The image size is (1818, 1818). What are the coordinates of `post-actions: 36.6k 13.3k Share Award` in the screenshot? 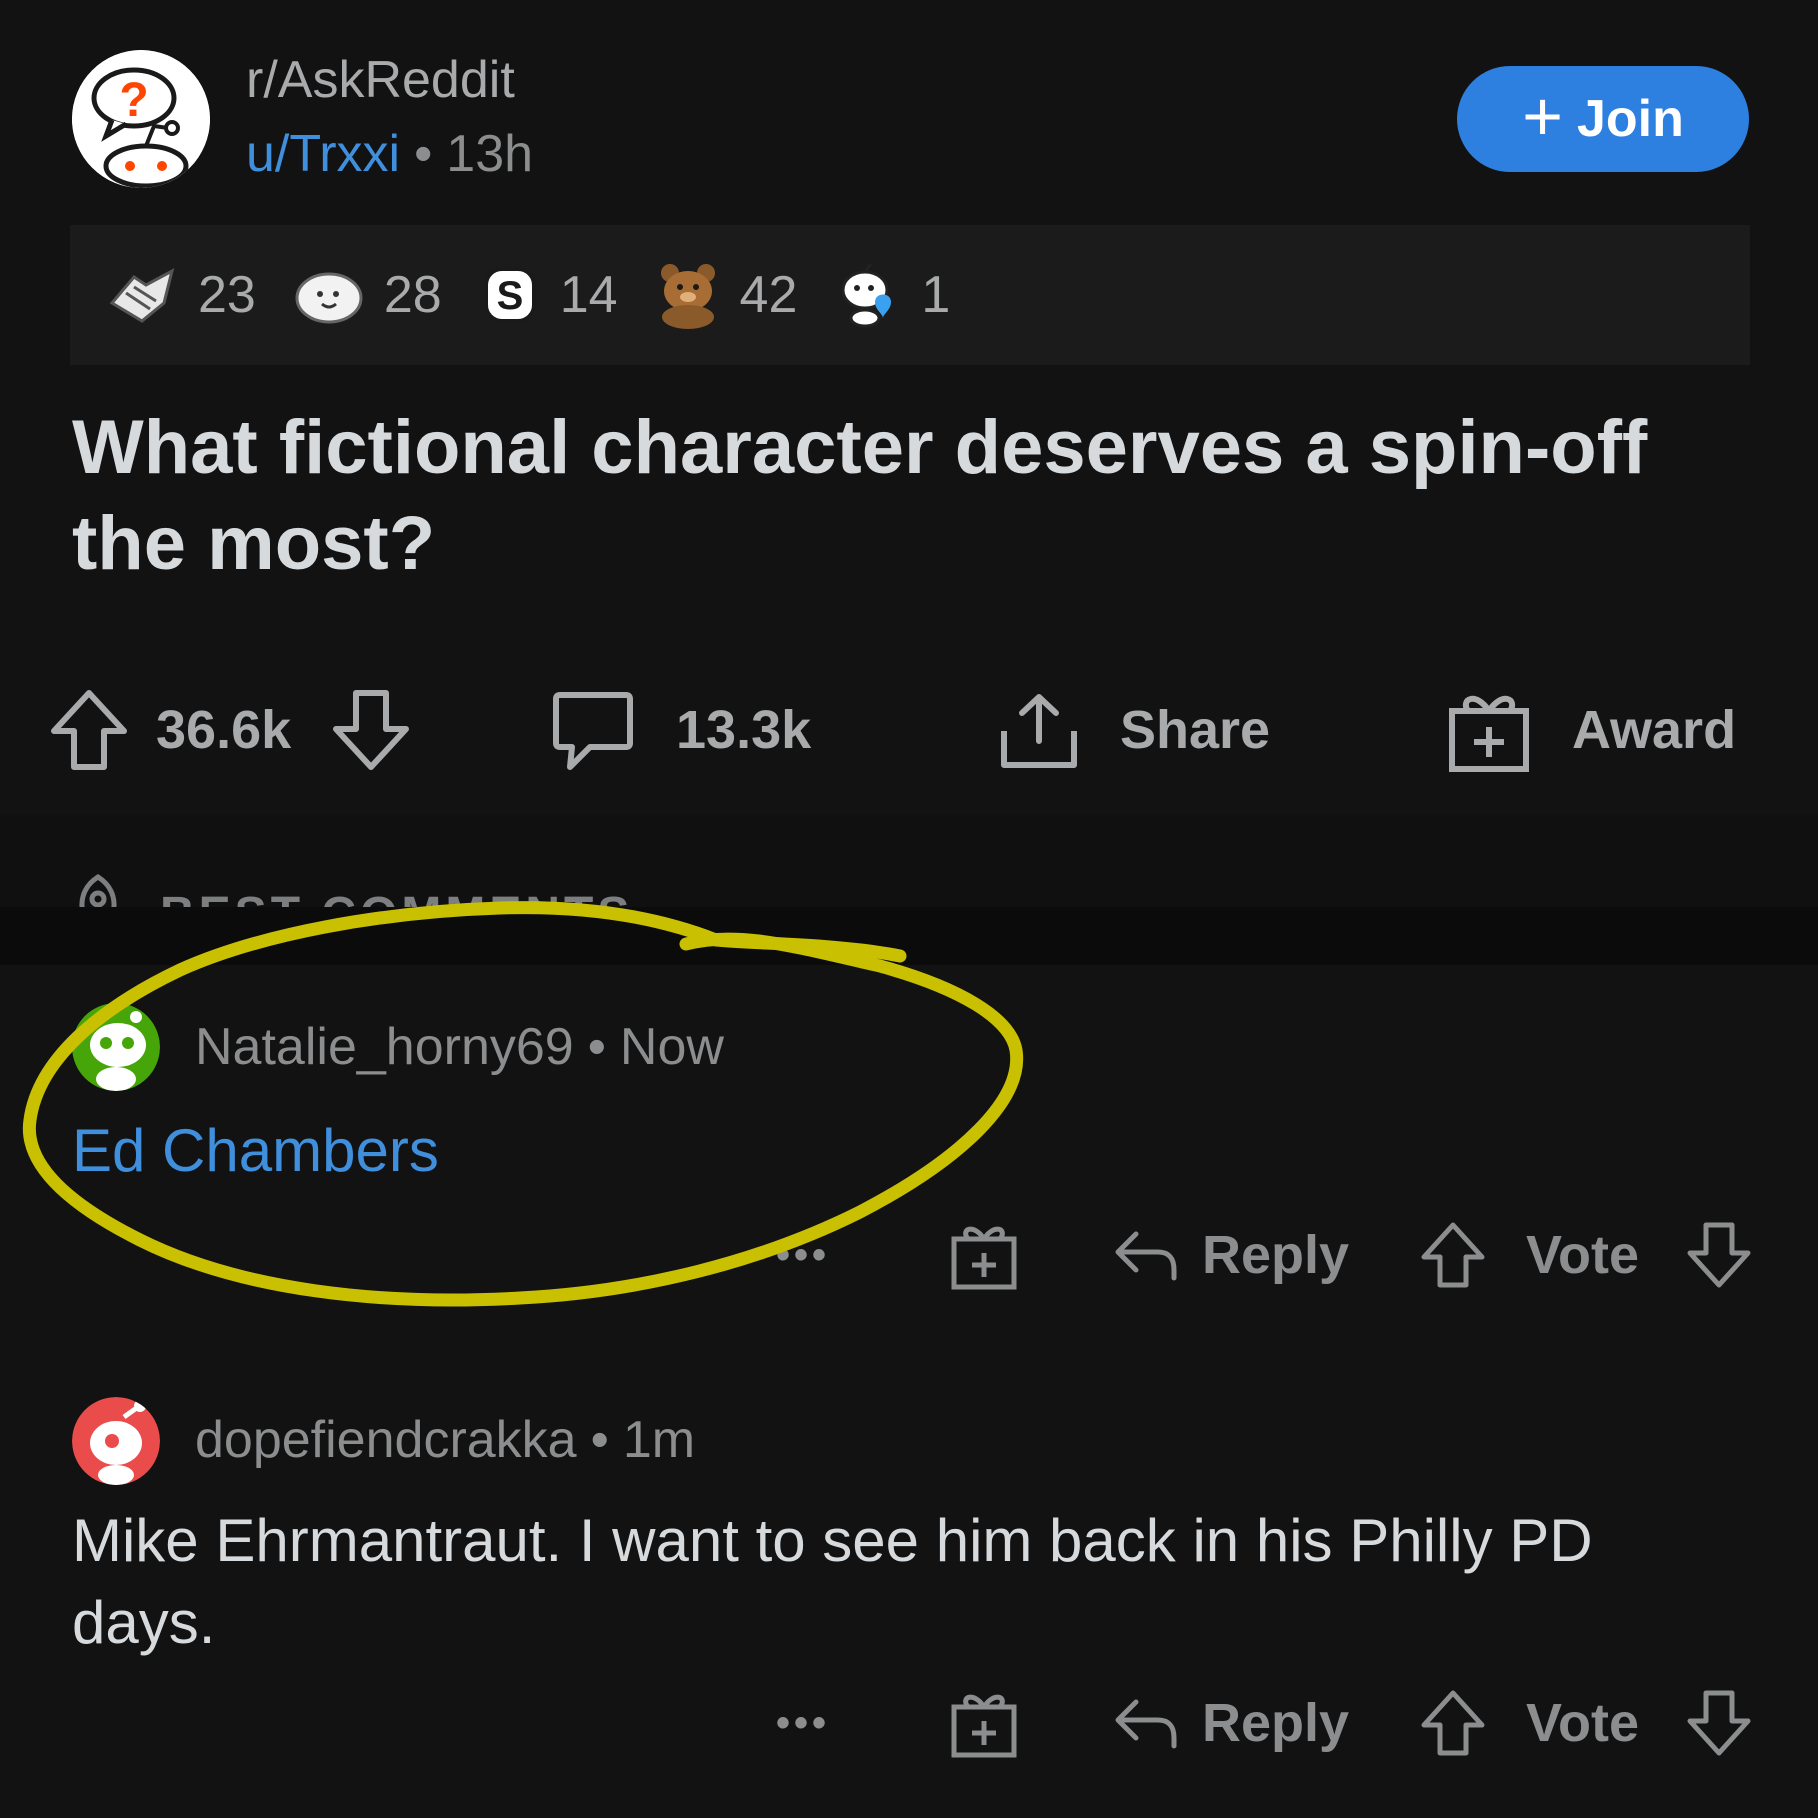 It's located at (909, 730).